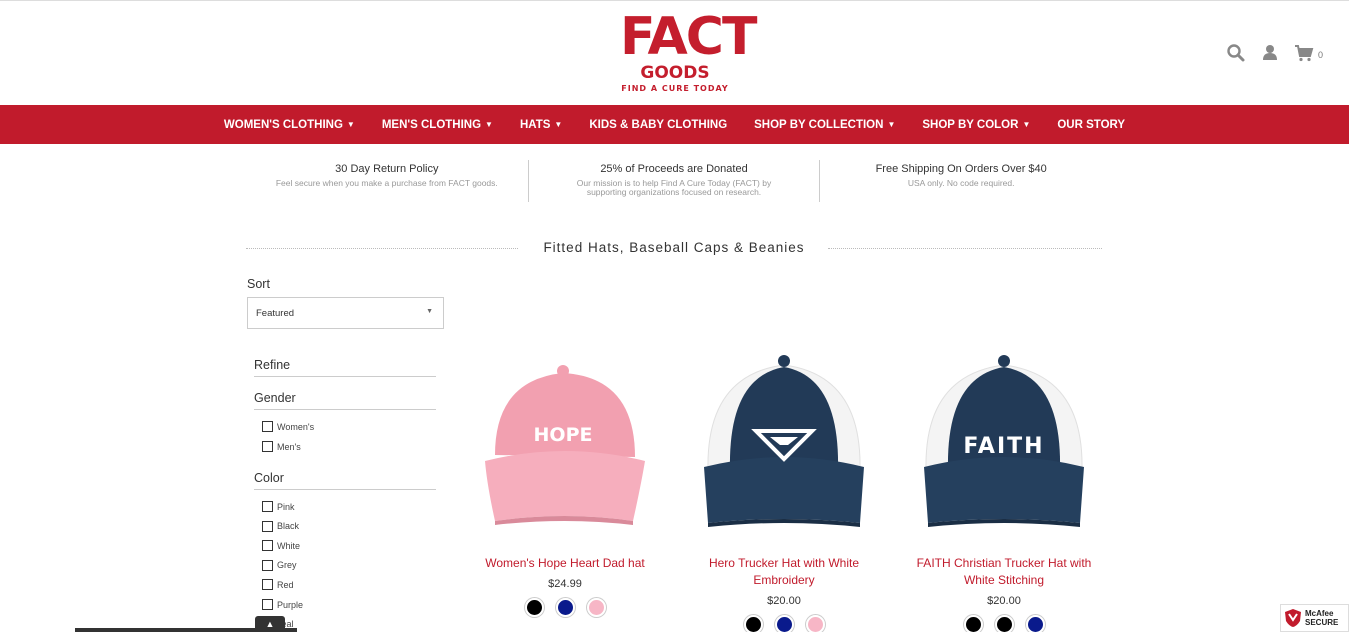 This screenshot has height=632, width=1349. I want to click on fact-goods-logo: FACT GOODS FIND A CURE TODAY, so click(688, 52).